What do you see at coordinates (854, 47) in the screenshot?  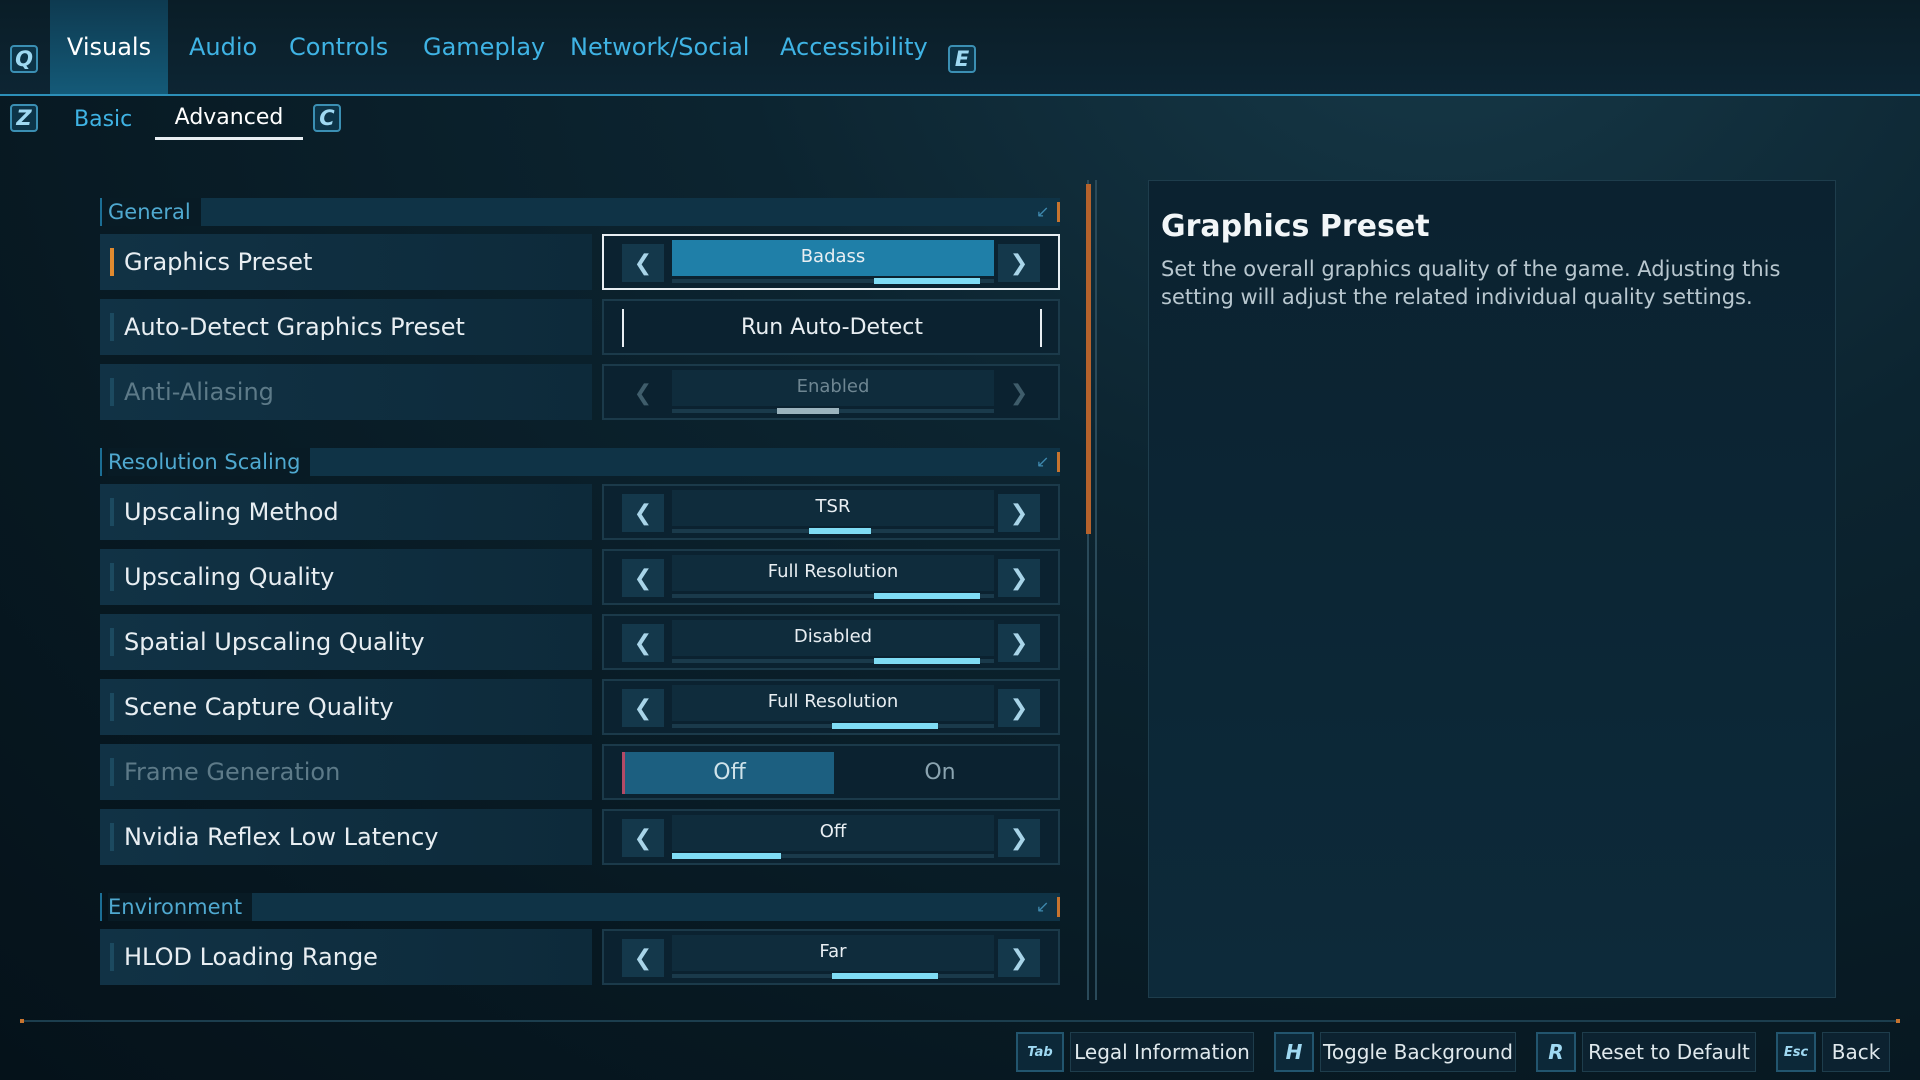 I see `tab-accessibility: Accessibility` at bounding box center [854, 47].